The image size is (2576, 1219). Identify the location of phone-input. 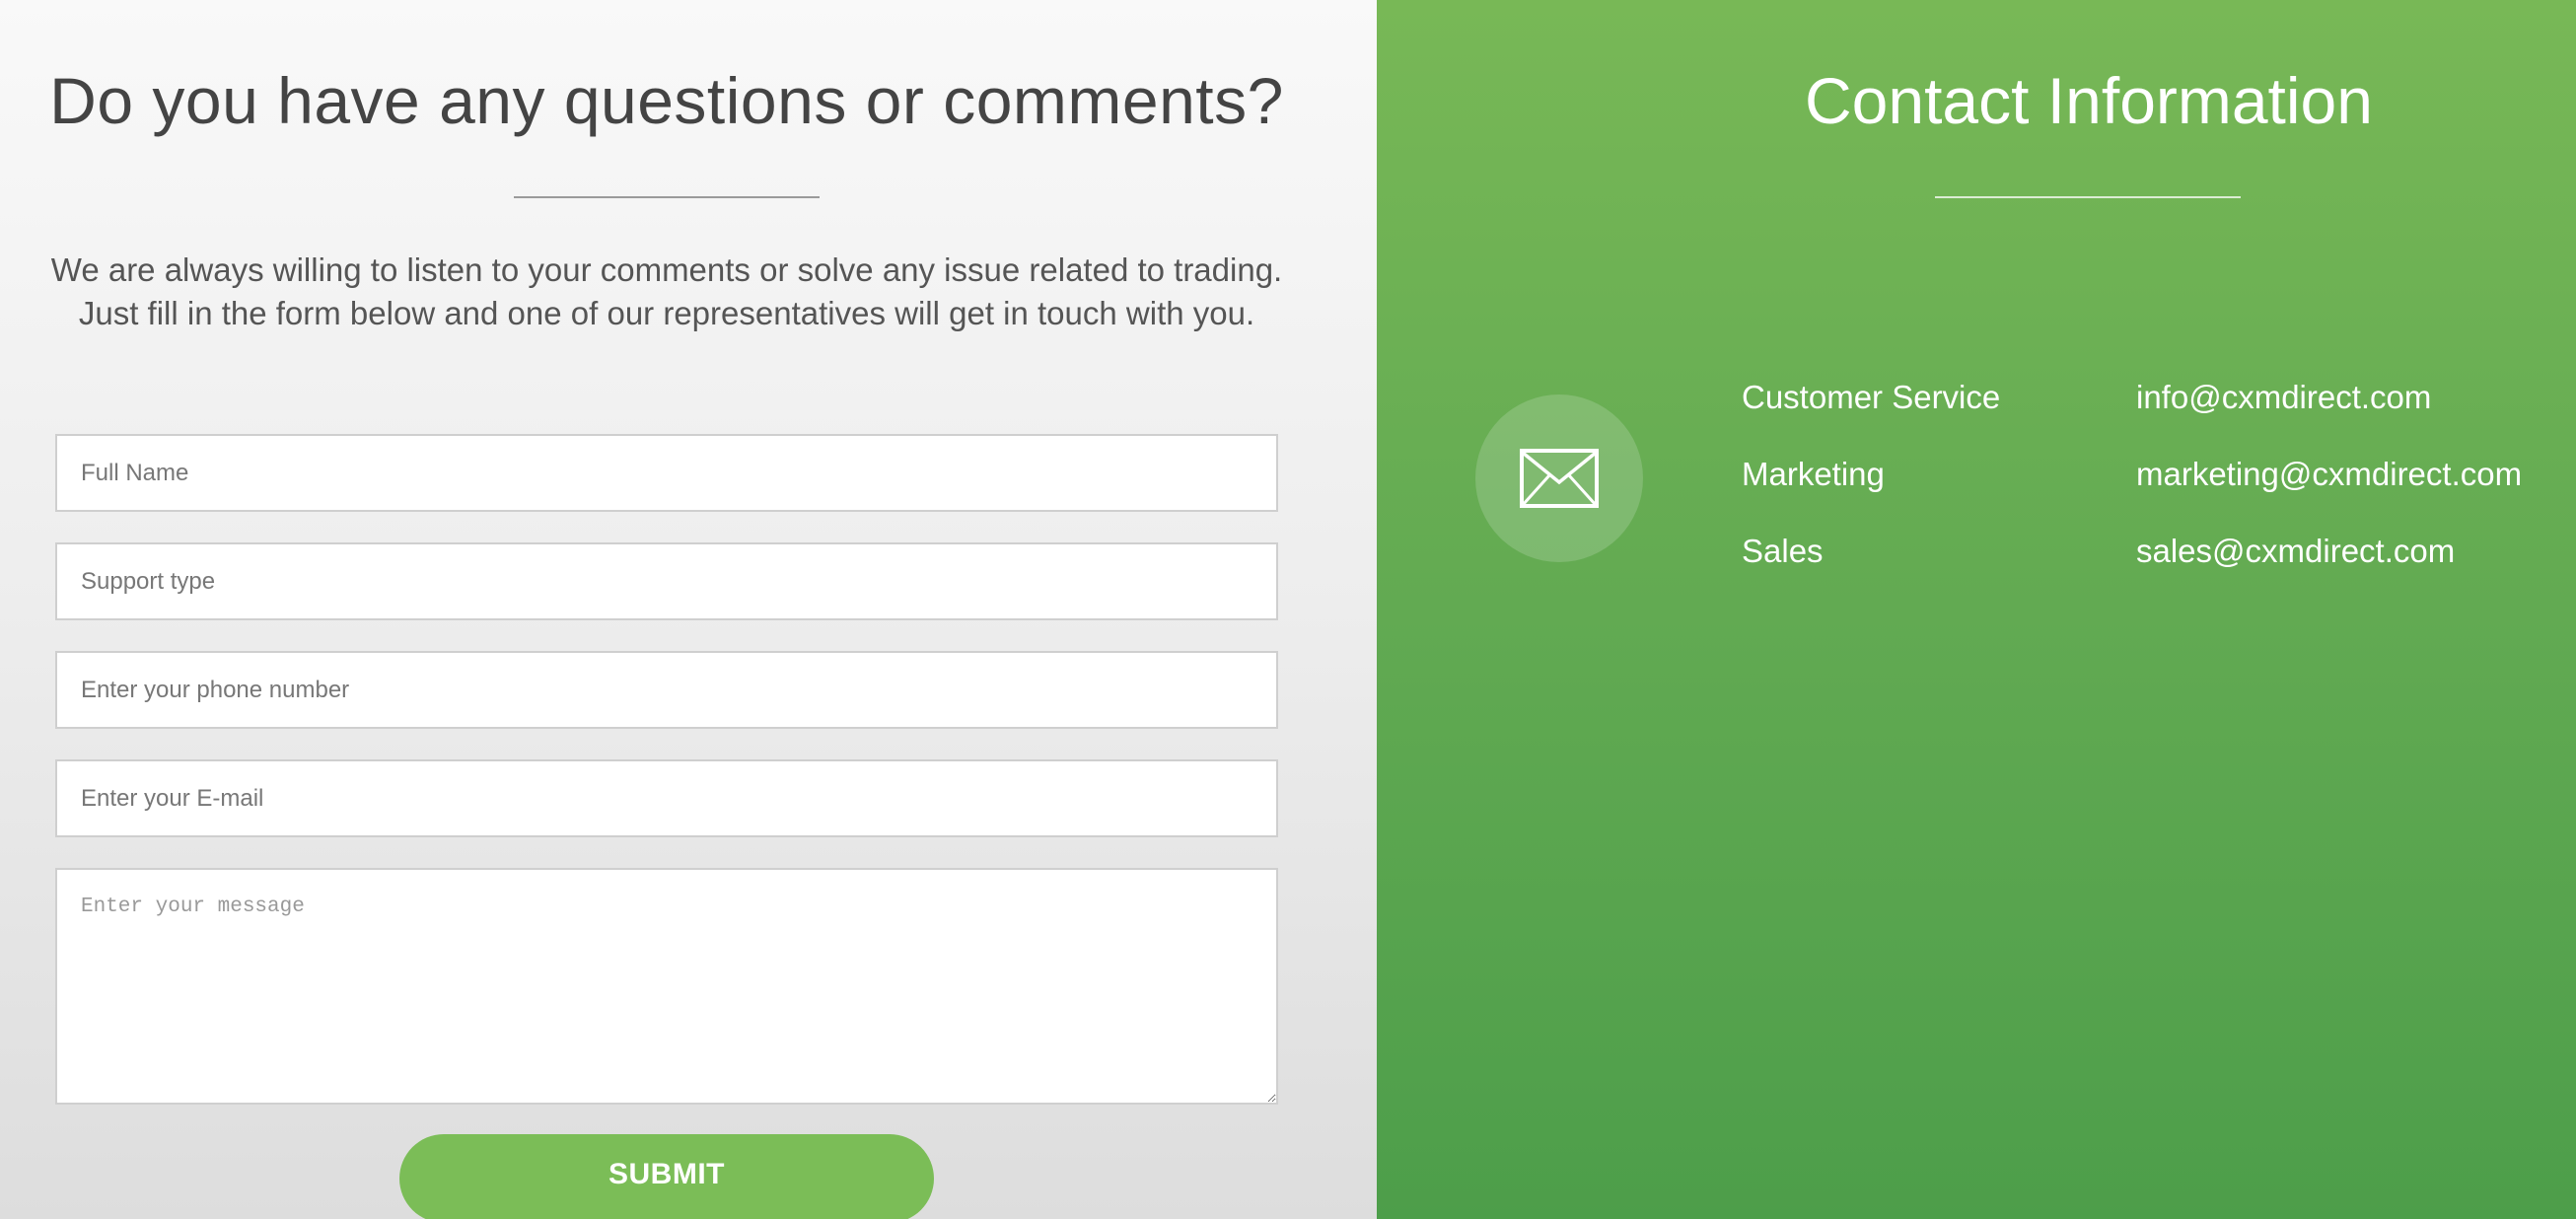
(666, 690).